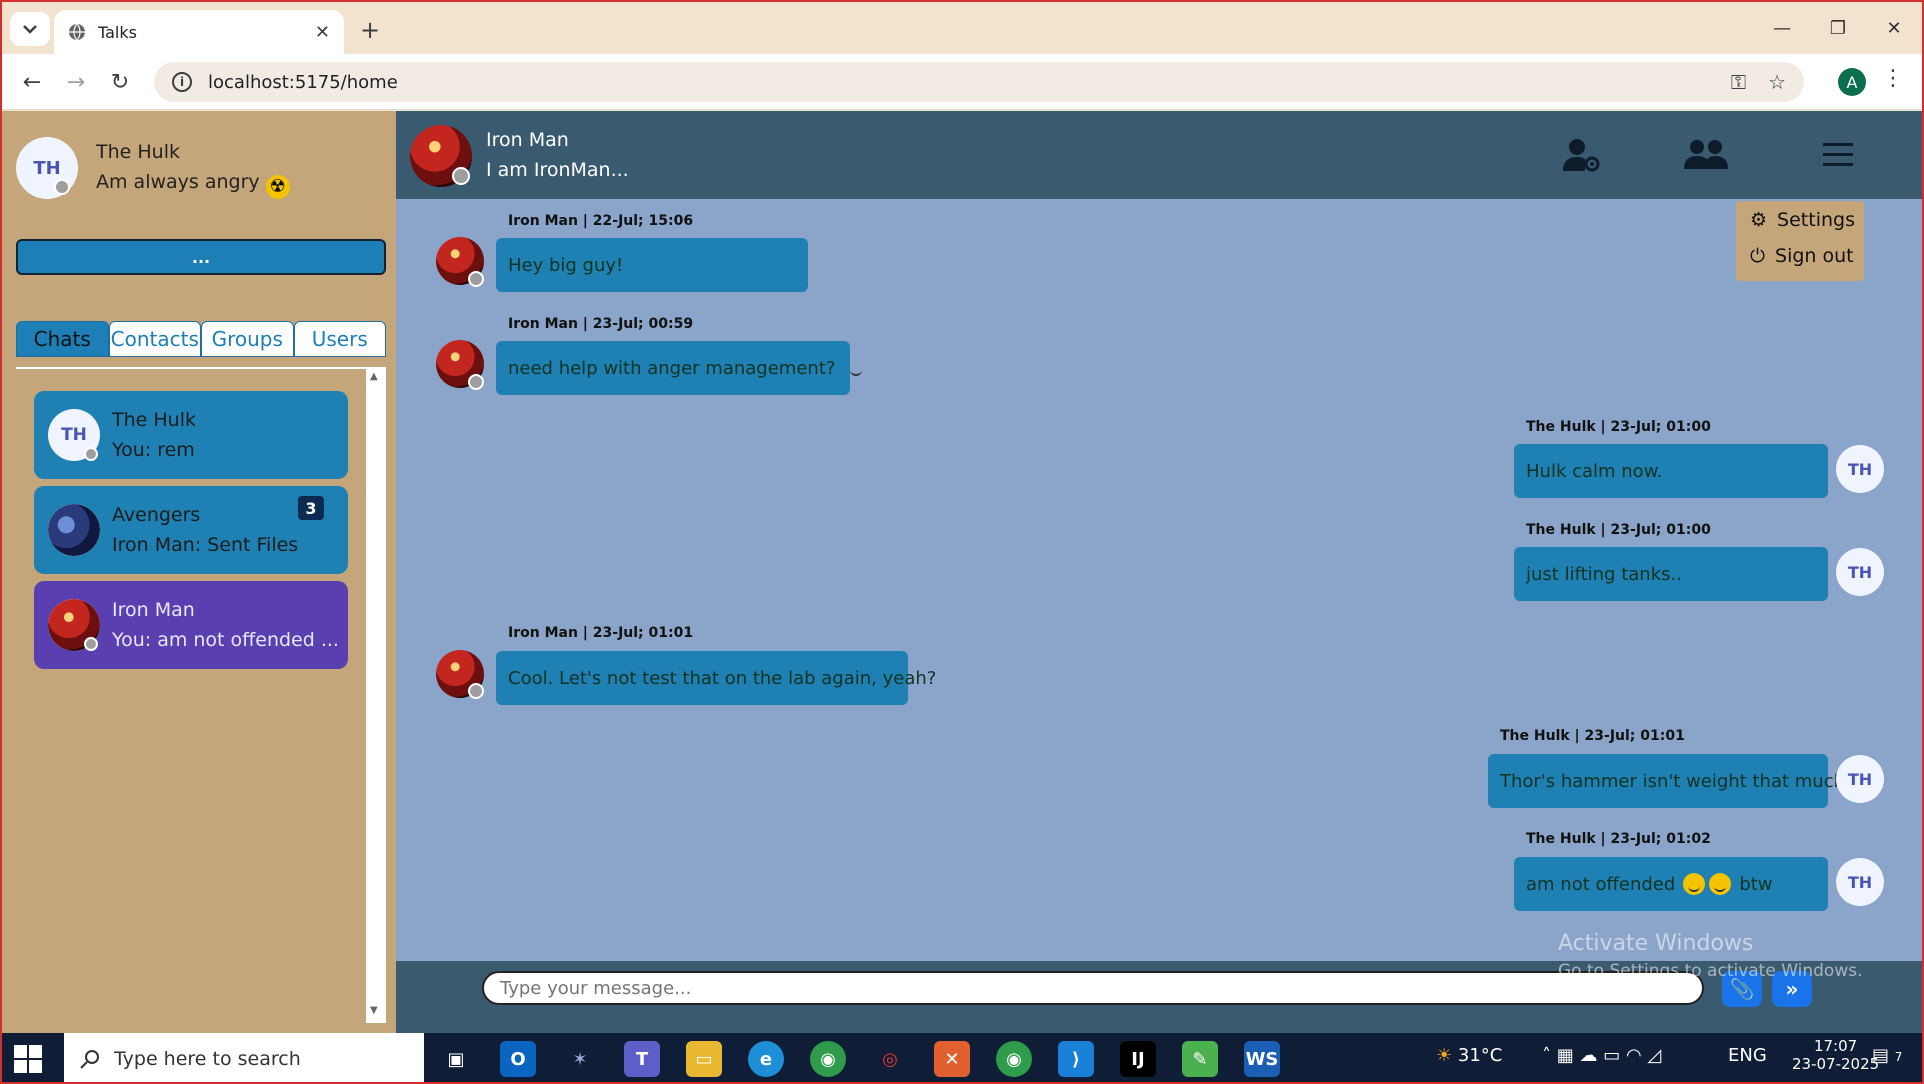 This screenshot has width=1924, height=1084. Describe the element at coordinates (1893, 78) in the screenshot. I see `browser-menu-icon: ⋮` at that location.